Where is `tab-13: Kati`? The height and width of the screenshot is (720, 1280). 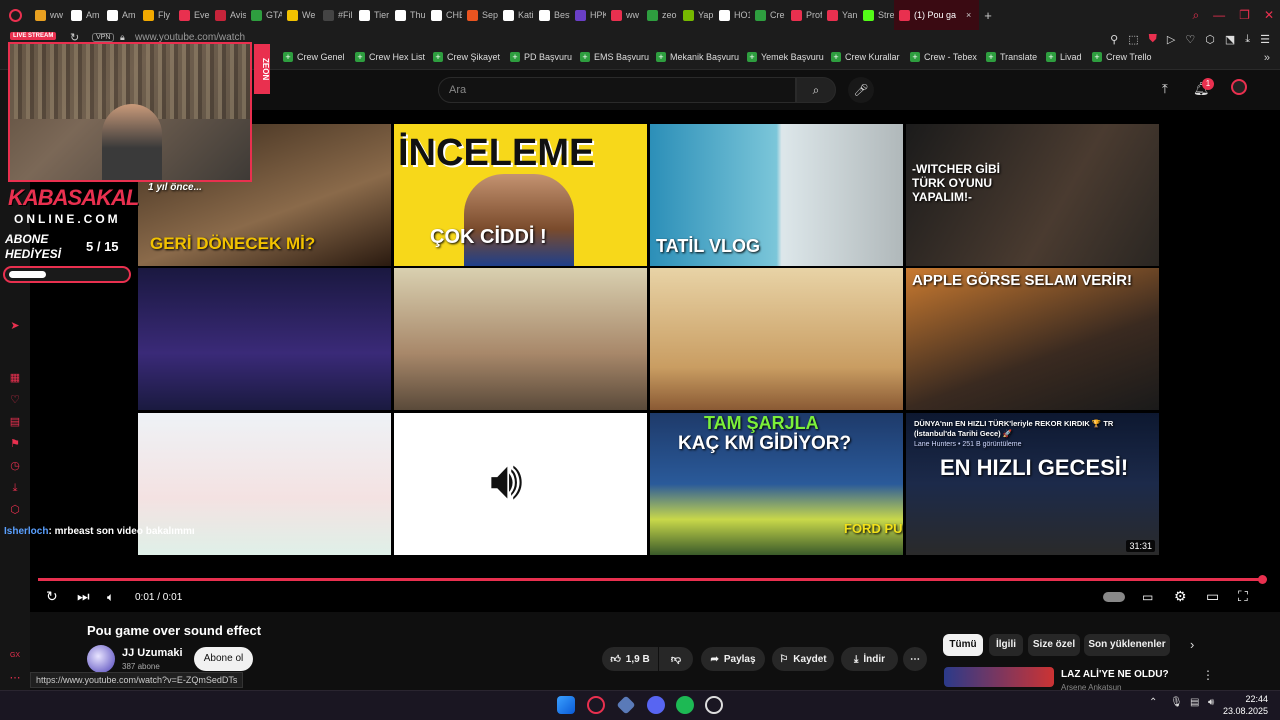
tab-13: Kati is located at coordinates (516, 15).